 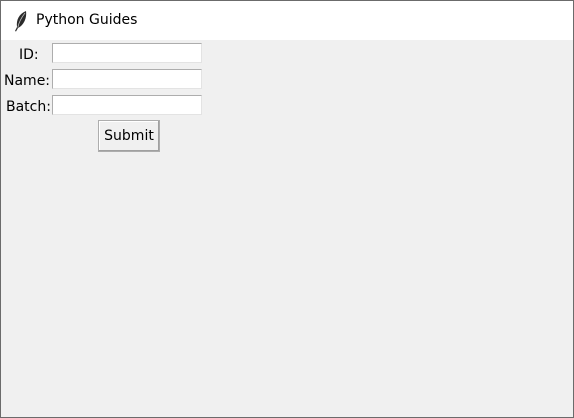 I want to click on feather-icon, so click(x=21, y=21).